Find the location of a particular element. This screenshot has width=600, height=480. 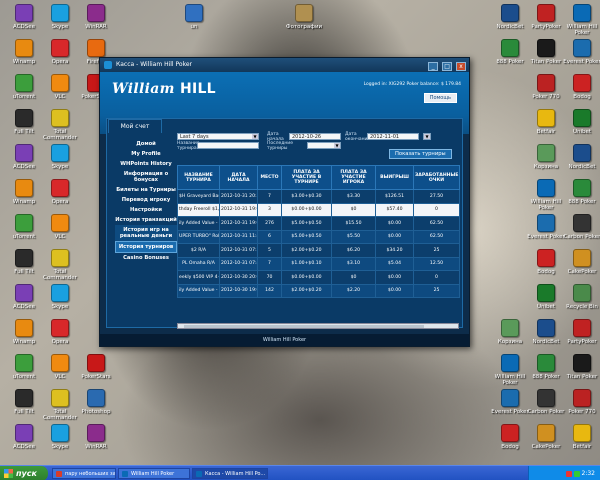

desktop-icon: WinRAR is located at coordinates (96, 444).